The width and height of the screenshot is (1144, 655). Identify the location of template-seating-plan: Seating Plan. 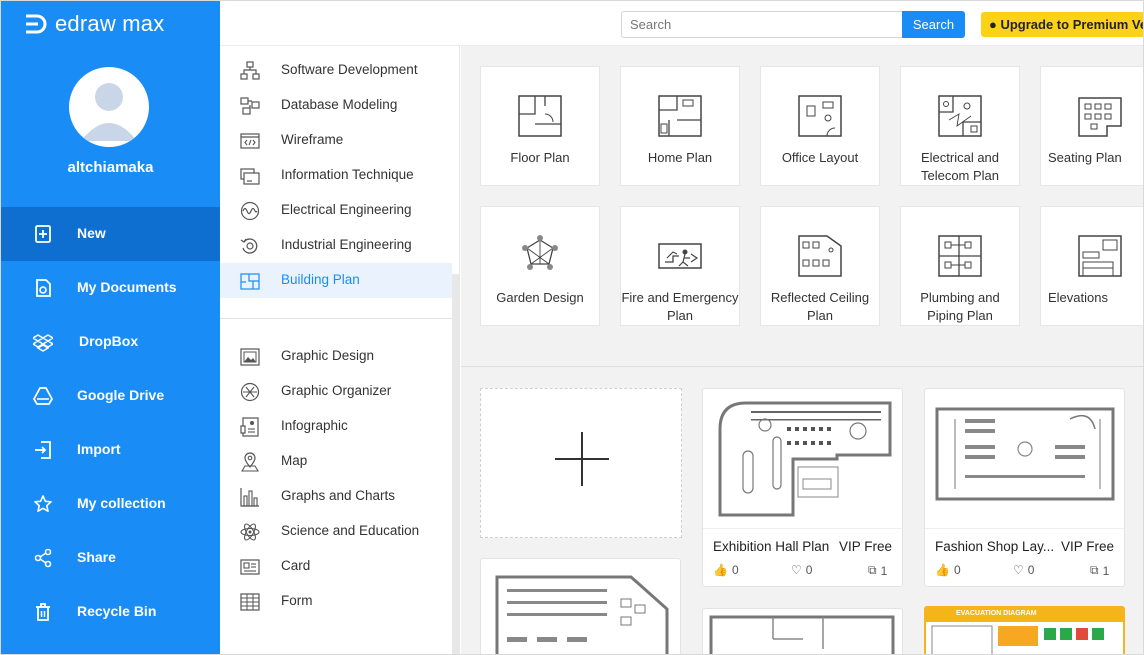
(1091, 126).